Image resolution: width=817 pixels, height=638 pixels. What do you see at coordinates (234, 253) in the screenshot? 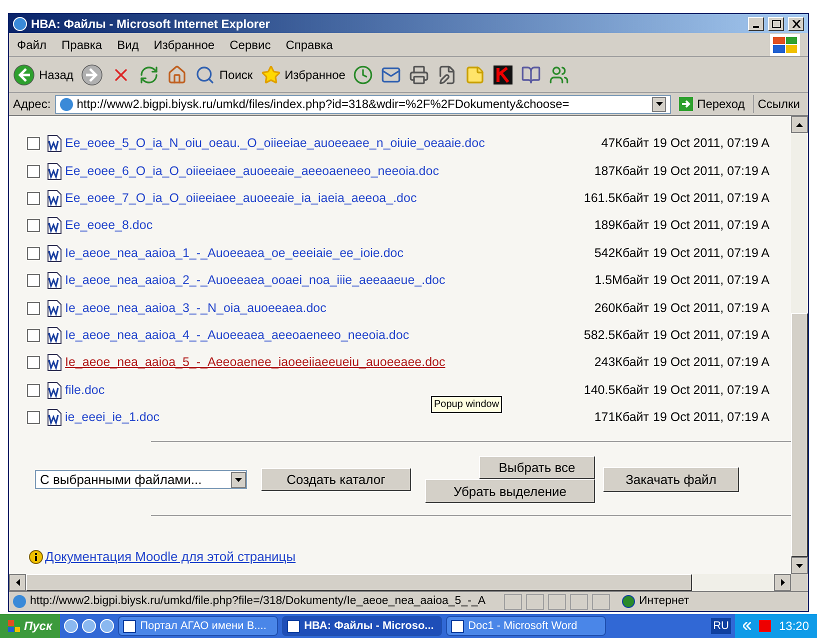
I see `file-link: Ie_aeoe_nea_aaioa_1_-_Auoeeaea_oe_eeeiaie_ee_ioie.doc` at bounding box center [234, 253].